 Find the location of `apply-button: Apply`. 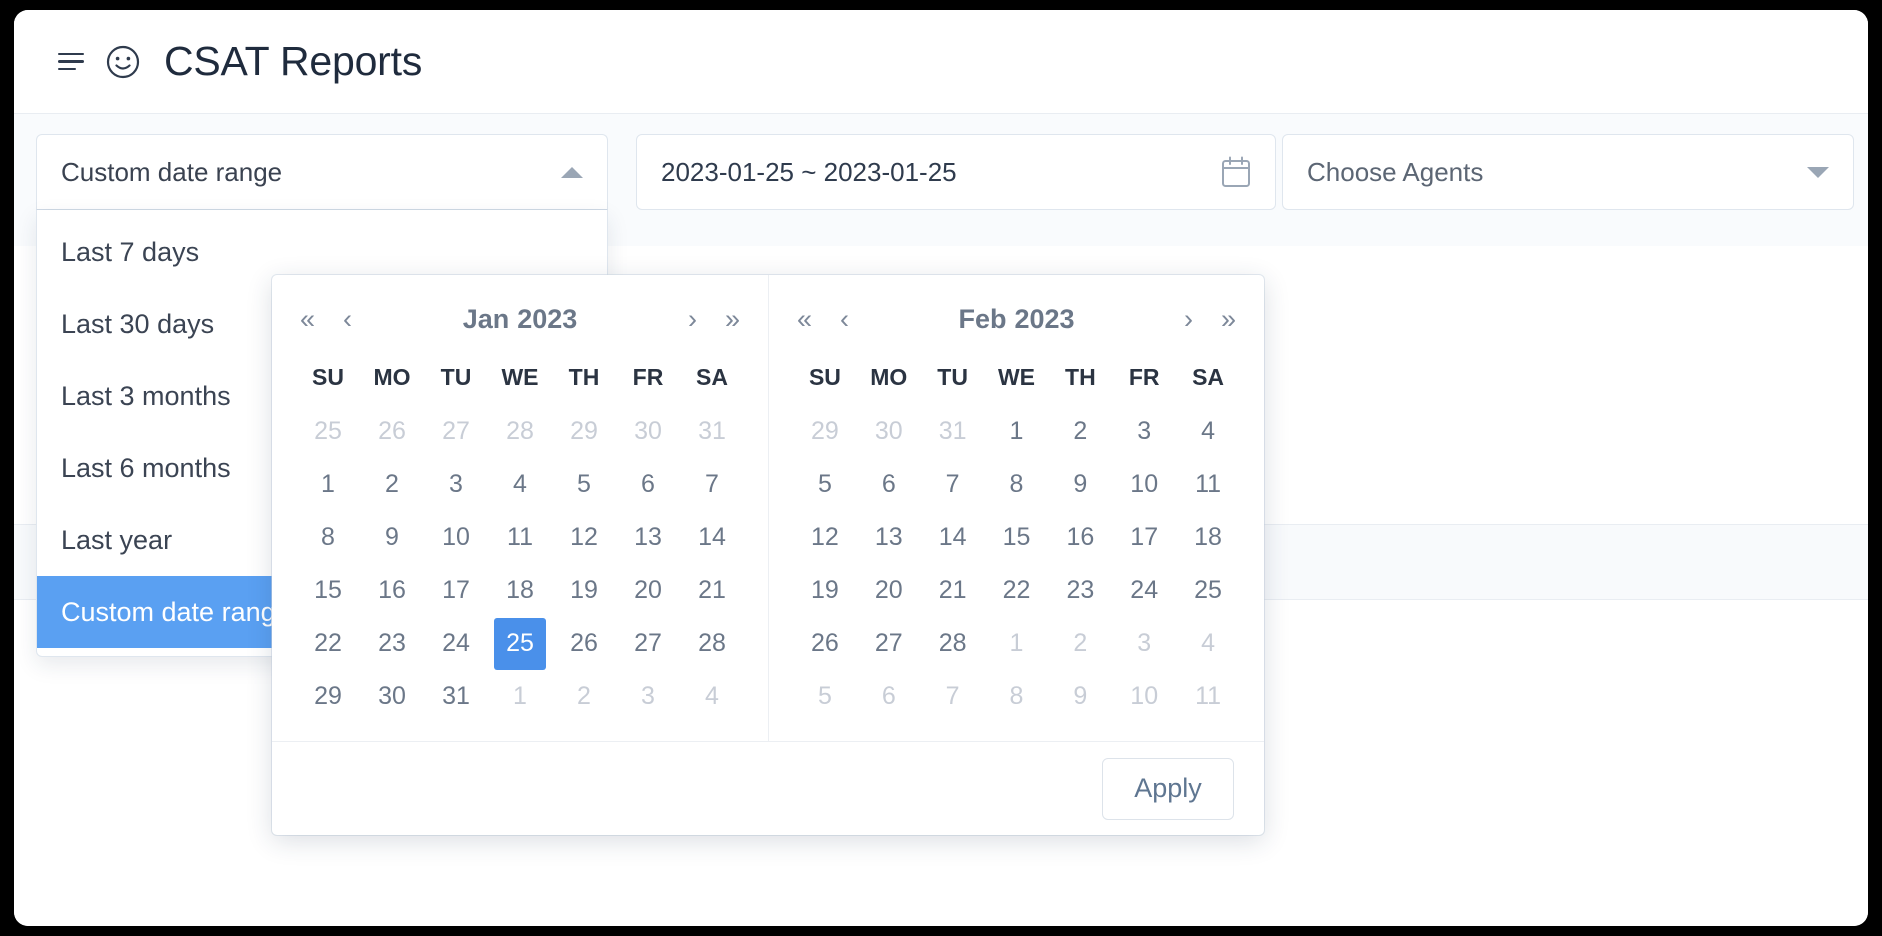

apply-button: Apply is located at coordinates (1168, 788).